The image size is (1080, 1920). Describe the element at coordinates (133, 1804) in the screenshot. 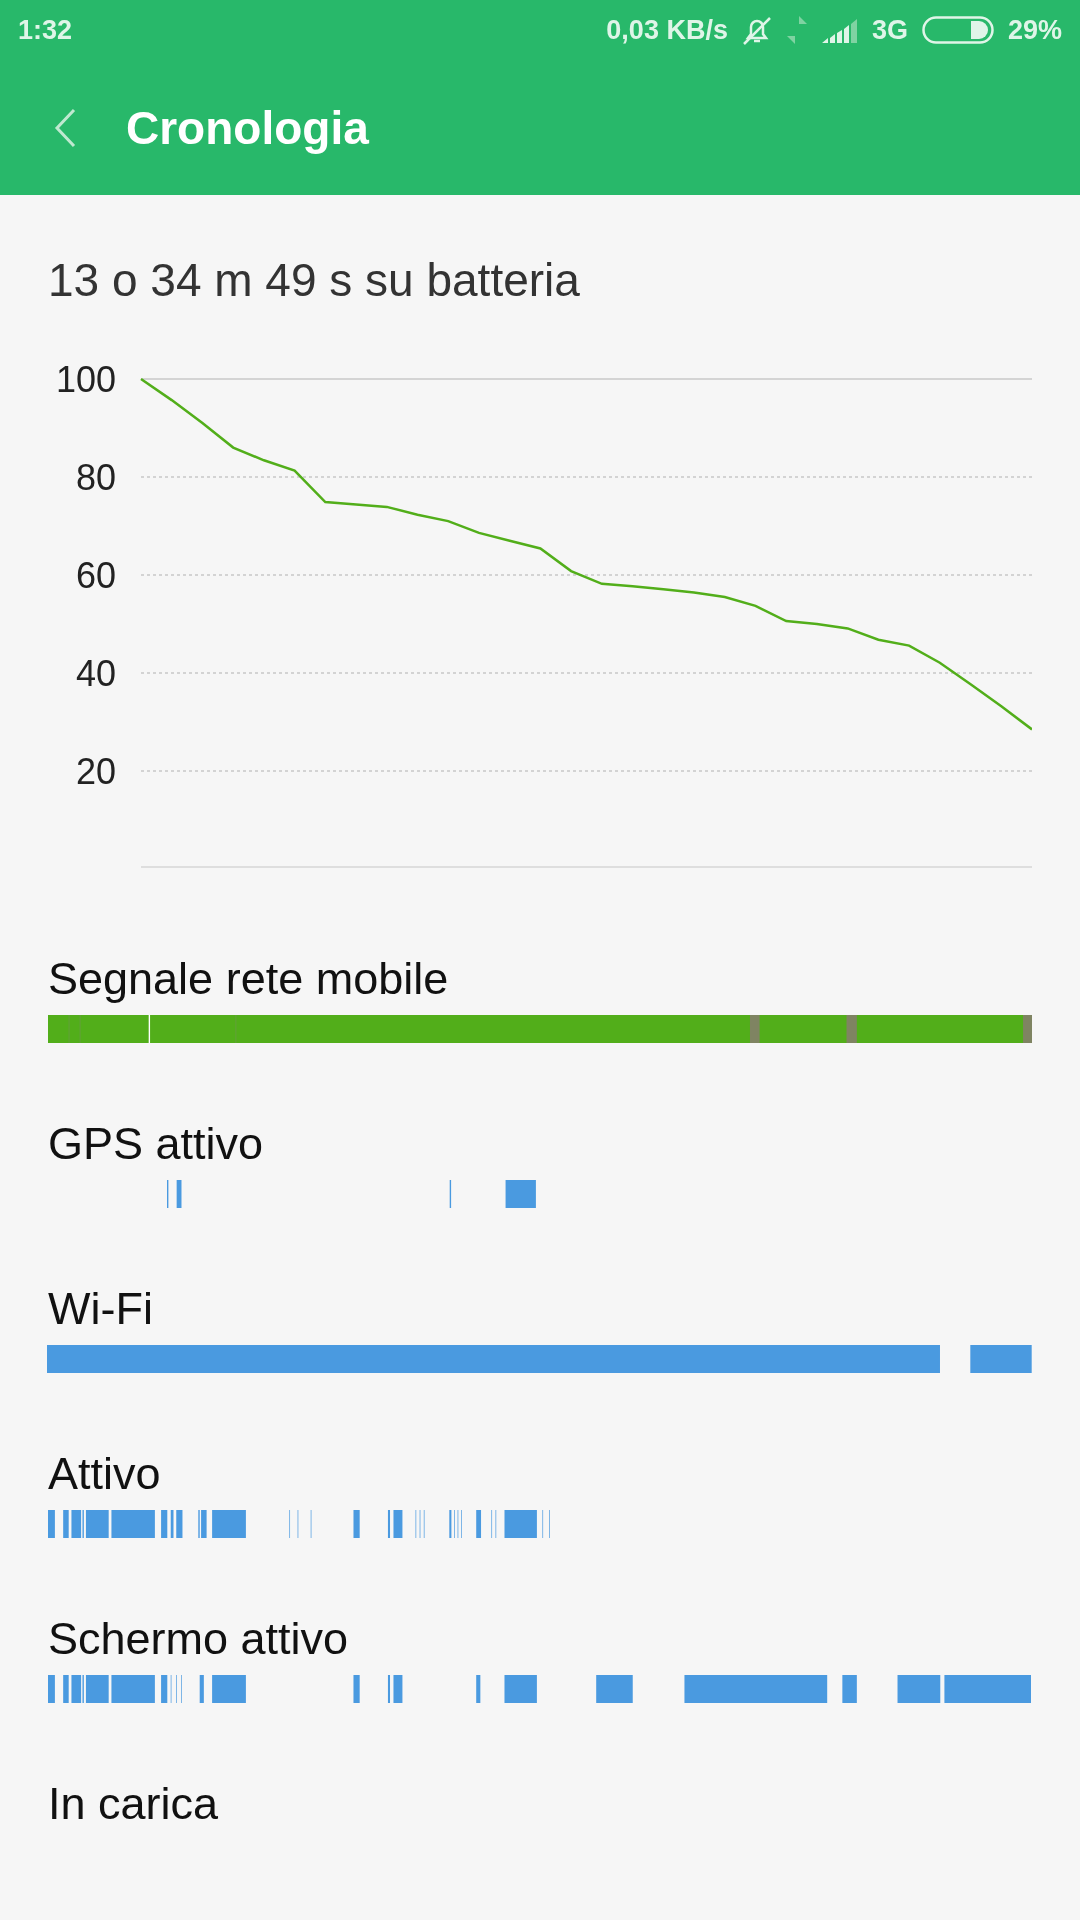

I see `section-title: In carica` at that location.